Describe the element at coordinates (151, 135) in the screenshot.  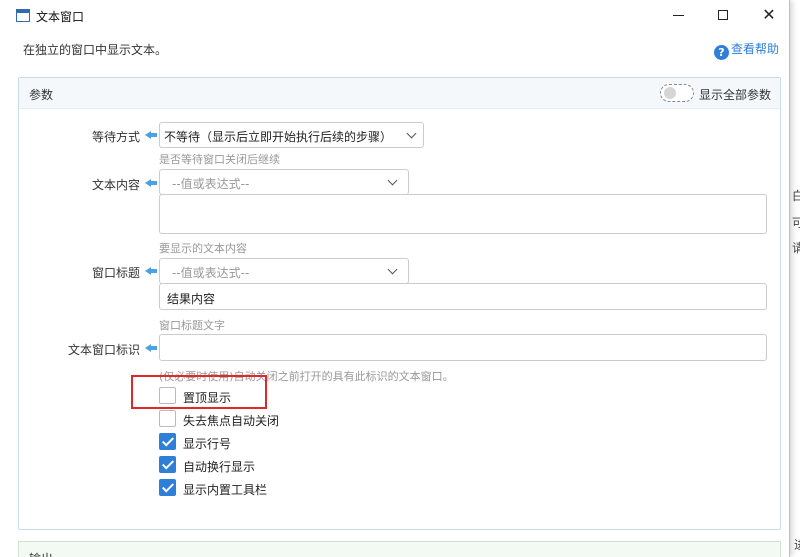
I see `wait-mode-bind-arrow-icon` at that location.